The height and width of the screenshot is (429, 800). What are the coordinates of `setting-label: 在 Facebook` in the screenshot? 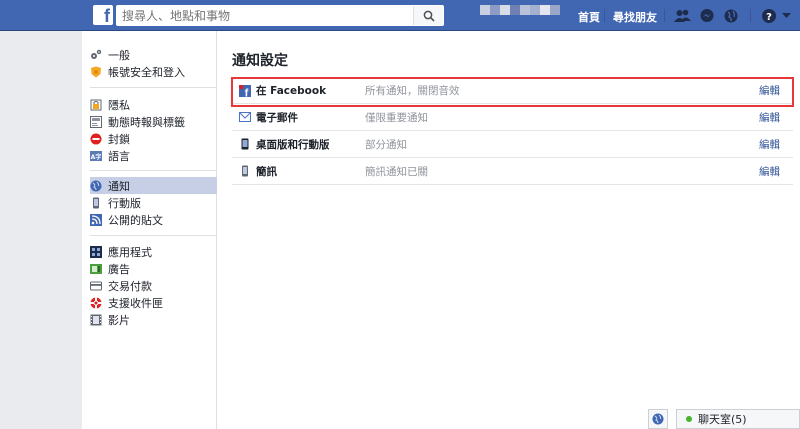 It's located at (291, 91).